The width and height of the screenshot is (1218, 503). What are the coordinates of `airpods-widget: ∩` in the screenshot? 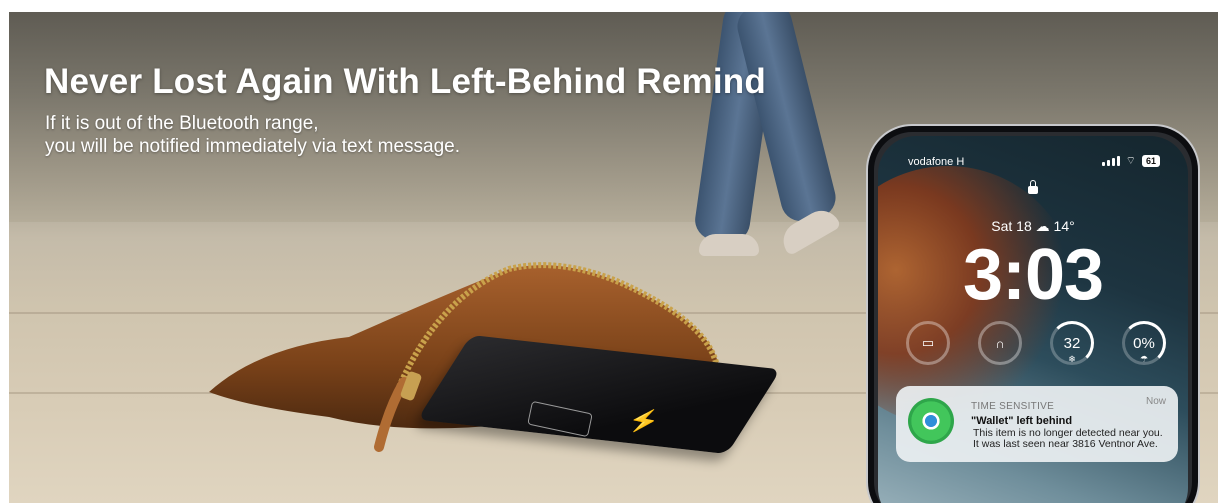 It's located at (1000, 343).